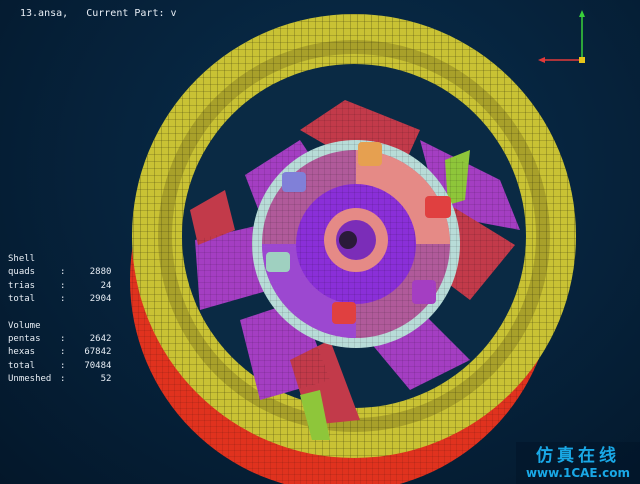  What do you see at coordinates (98, 13) in the screenshot?
I see `window-title: 13.ansa, Current Part: v` at bounding box center [98, 13].